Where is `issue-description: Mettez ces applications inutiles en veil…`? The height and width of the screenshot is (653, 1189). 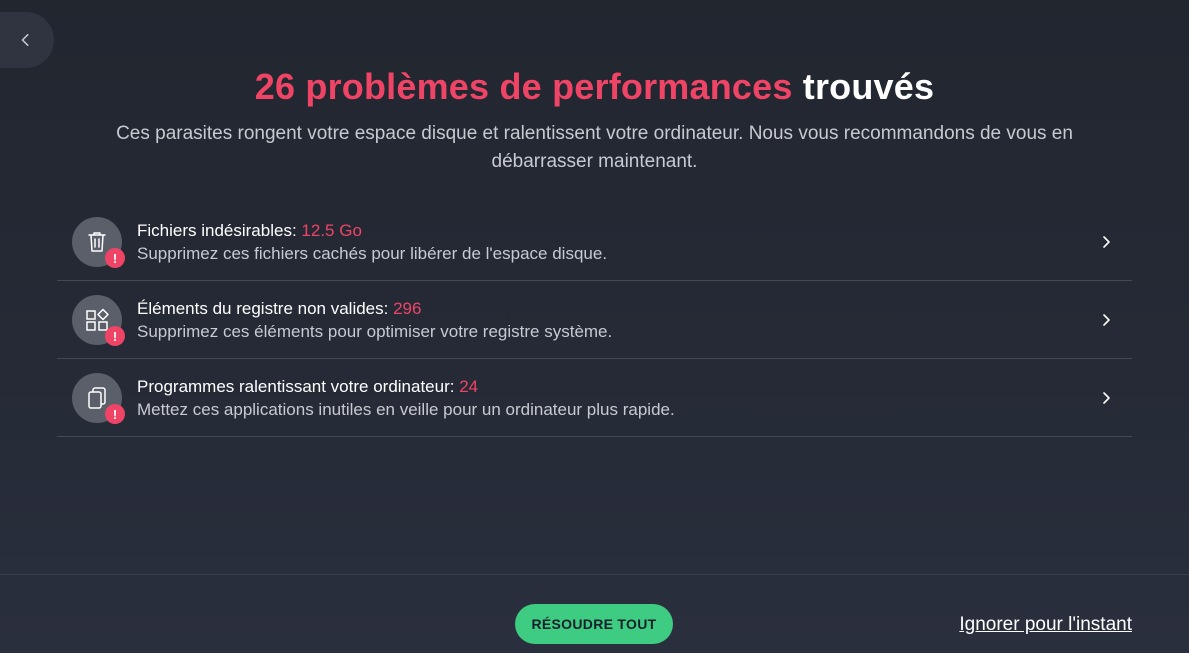 issue-description: Mettez ces applications inutiles en veil… is located at coordinates (406, 409).